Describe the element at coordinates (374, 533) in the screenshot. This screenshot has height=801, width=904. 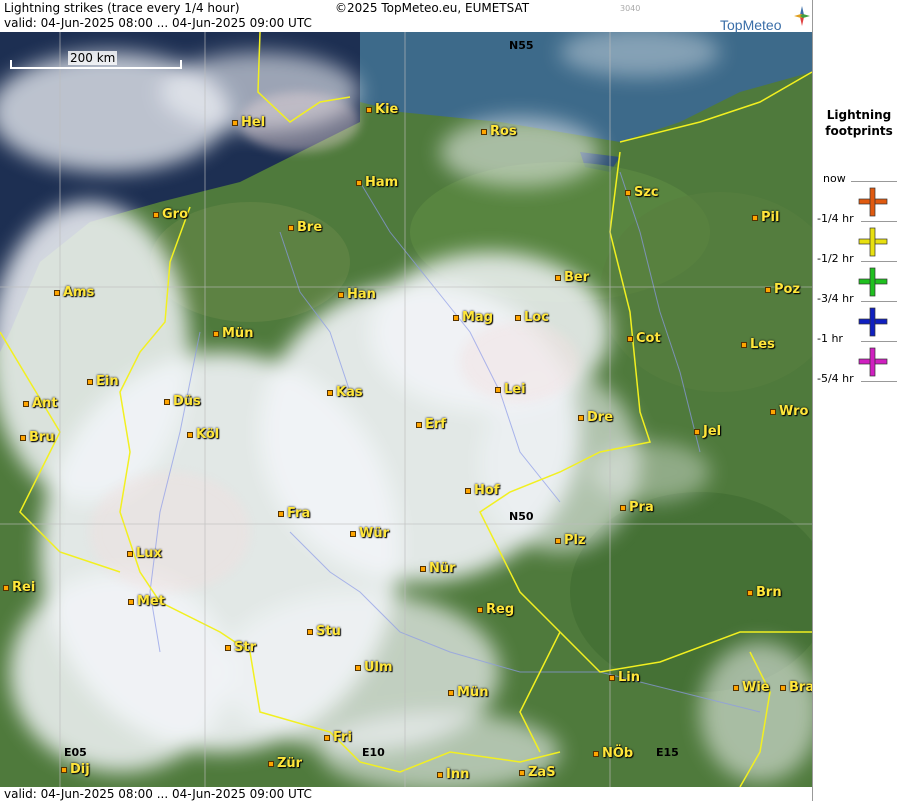
I see `city-name: Wür` at that location.